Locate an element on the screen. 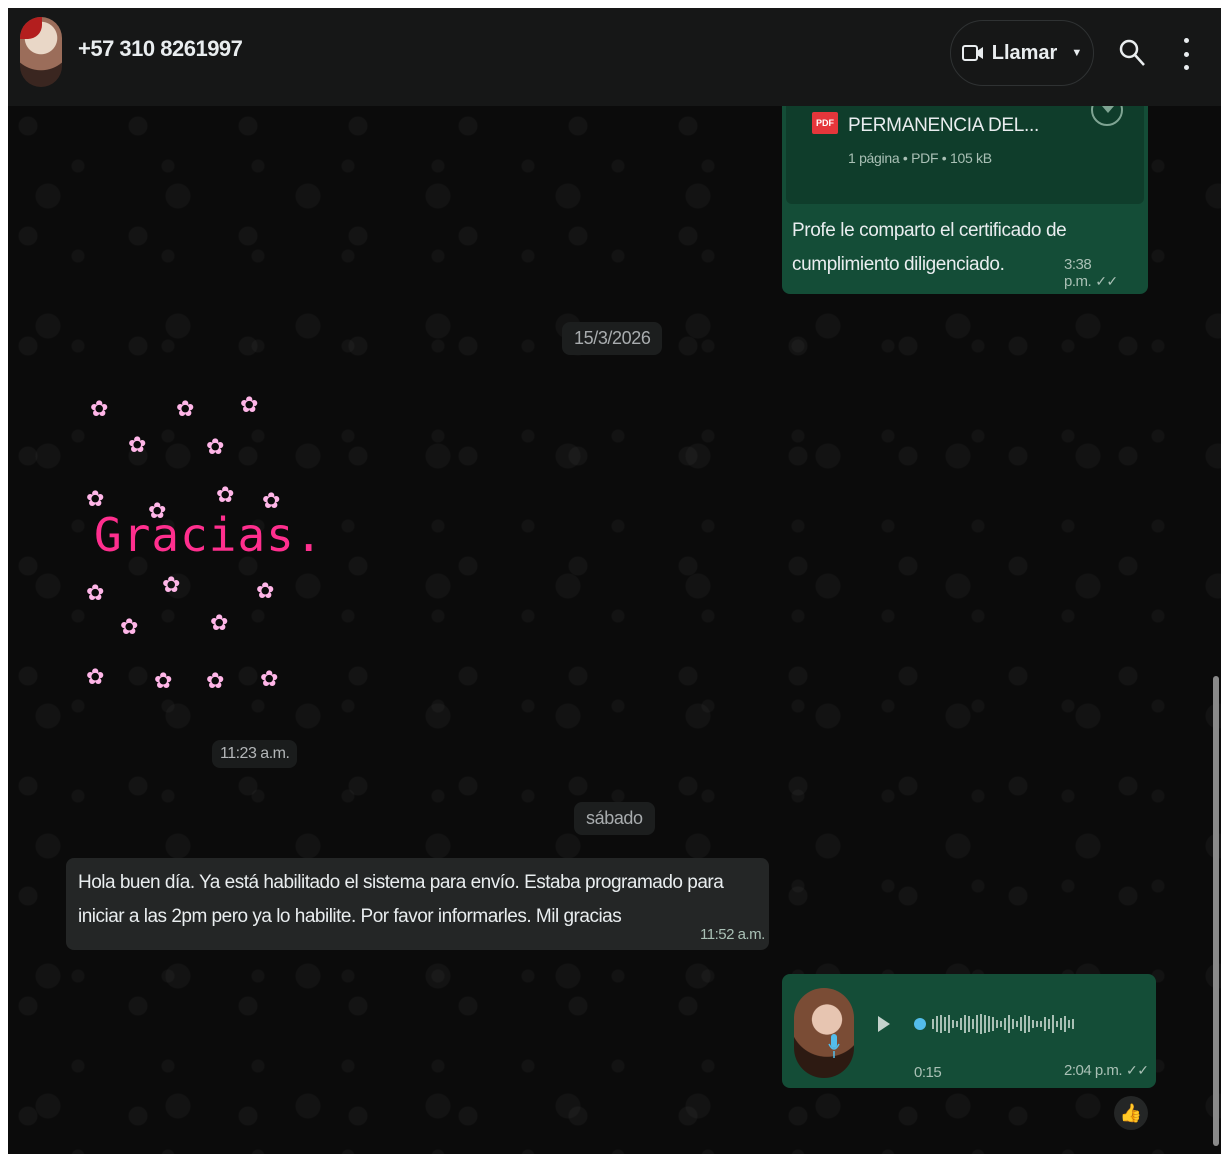  contact-avatar is located at coordinates (41, 52).